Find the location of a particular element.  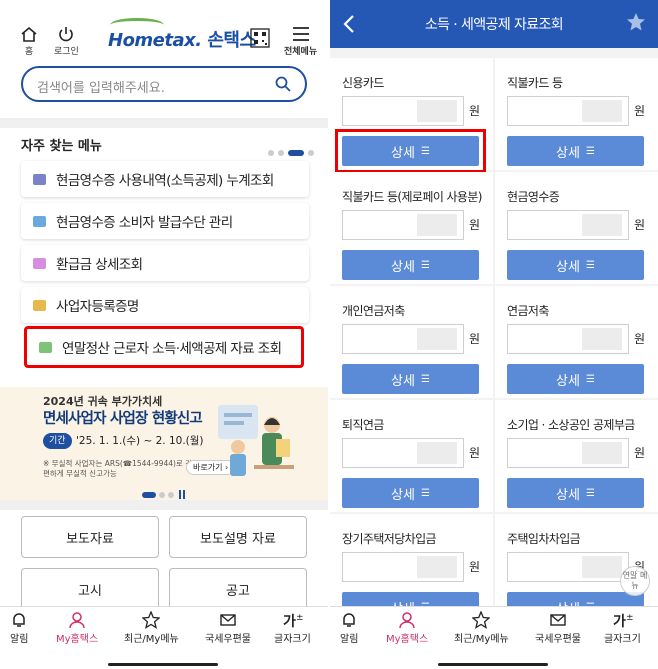

debit-card-cell: 직불카드 등 원 상세 ☰ is located at coordinates (576, 114).